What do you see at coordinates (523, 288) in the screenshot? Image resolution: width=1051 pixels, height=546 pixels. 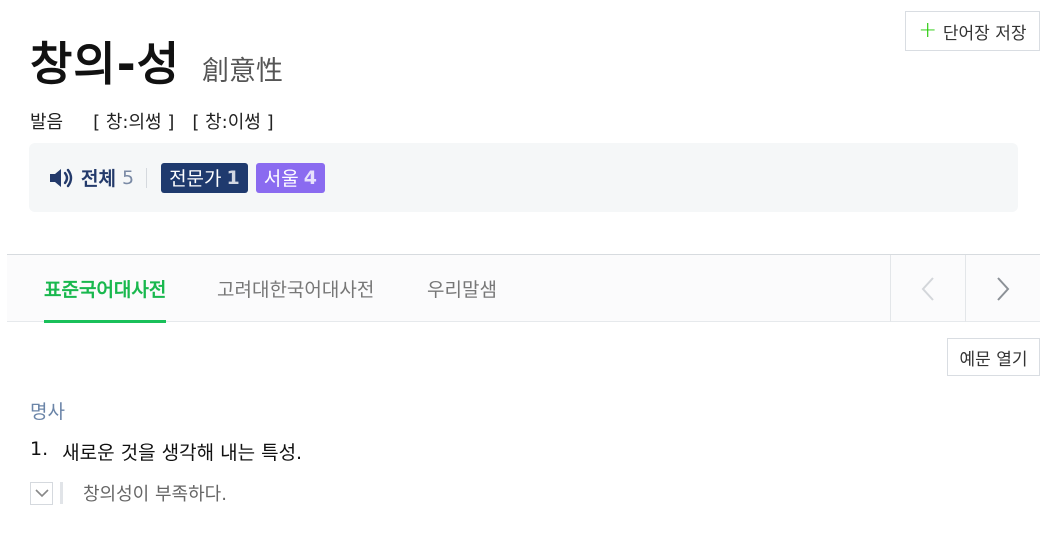 I see `dictionary-tabs: 표준국어대사전 고려대한국어대사전 우리말샘` at bounding box center [523, 288].